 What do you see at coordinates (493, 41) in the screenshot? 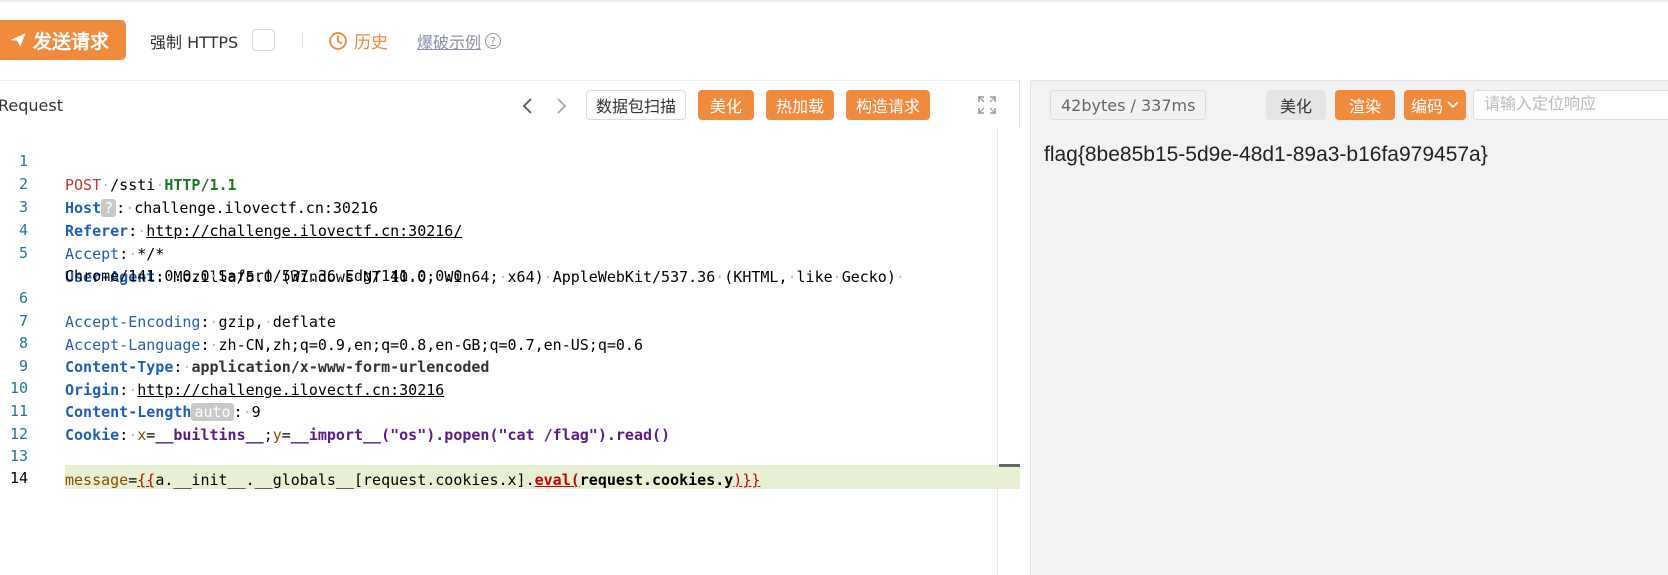
I see `help-icon: ?` at bounding box center [493, 41].